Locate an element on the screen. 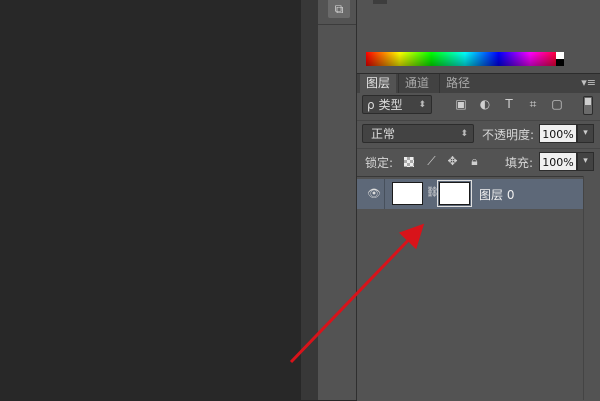 This screenshot has width=600, height=401. arrow-line is located at coordinates (357, 293).